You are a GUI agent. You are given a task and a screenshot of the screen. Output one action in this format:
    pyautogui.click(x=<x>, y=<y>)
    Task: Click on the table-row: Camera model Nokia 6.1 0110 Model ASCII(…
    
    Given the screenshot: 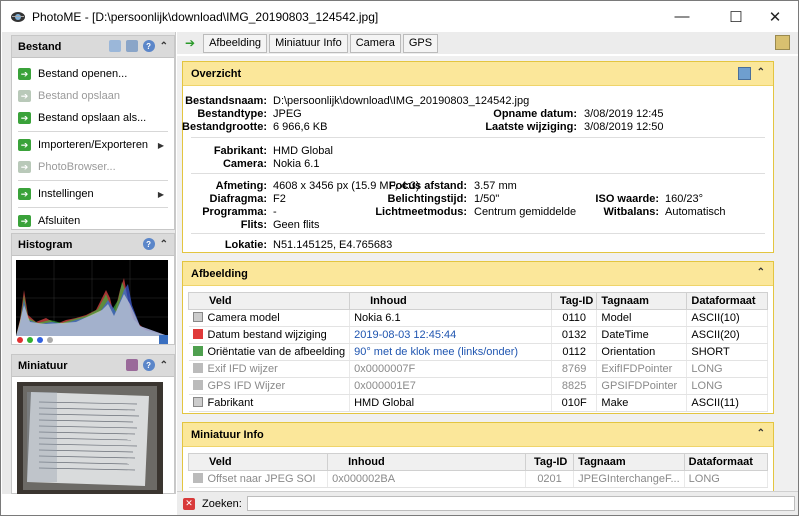 What is the action you would take?
    pyautogui.click(x=478, y=318)
    